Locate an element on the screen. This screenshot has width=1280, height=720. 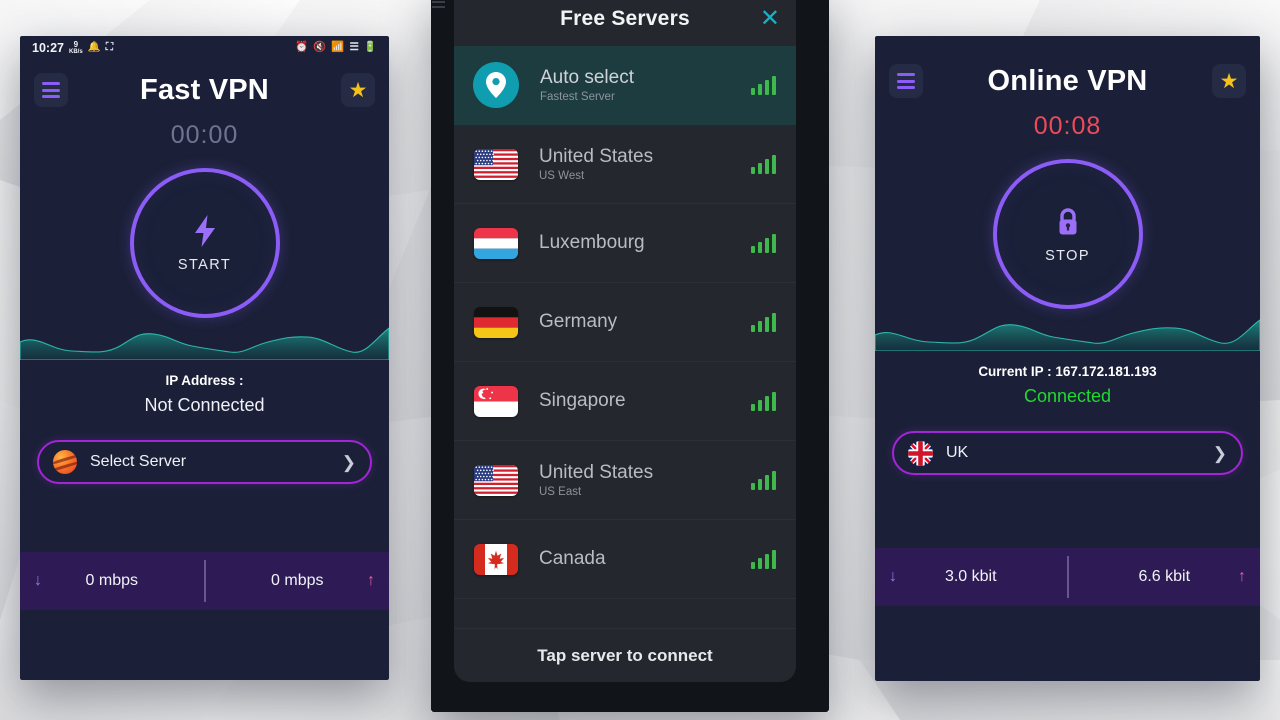
server-list-item: Singapore is located at coordinates (625, 401).